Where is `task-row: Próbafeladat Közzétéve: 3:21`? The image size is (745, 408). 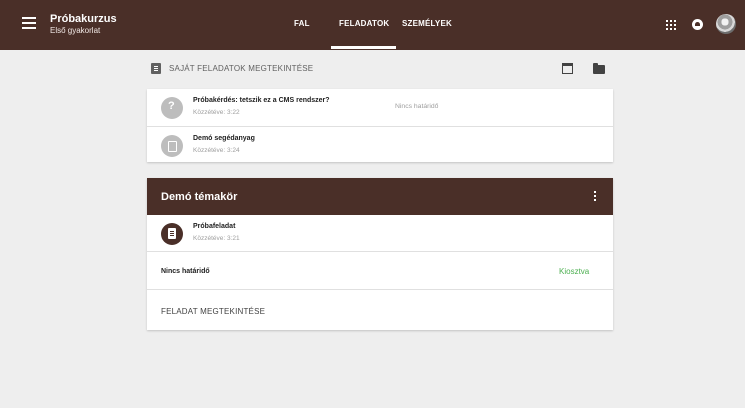
task-row: Próbafeladat Közzétéve: 3:21 is located at coordinates (380, 233).